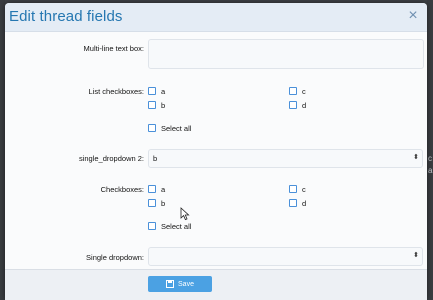 Image resolution: width=433 pixels, height=300 pixels. Describe the element at coordinates (285, 256) in the screenshot. I see `single-dropdown-select: ⬍` at that location.